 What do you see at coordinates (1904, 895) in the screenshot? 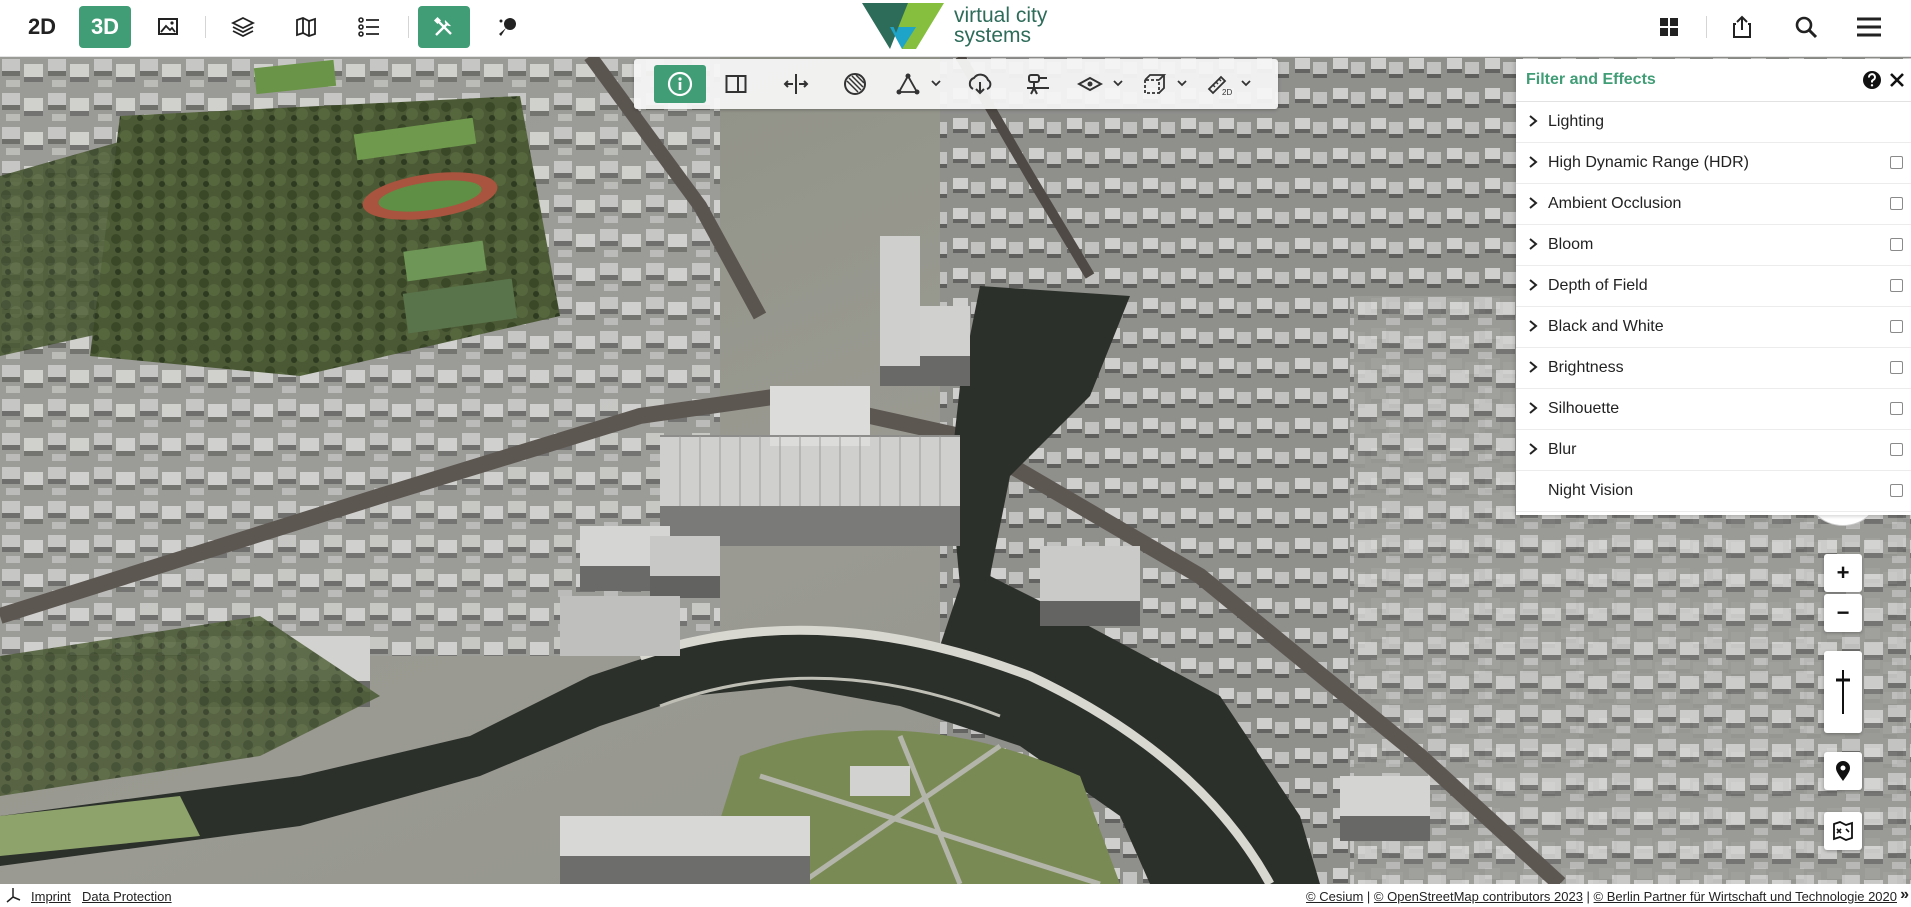
I see `attribution-expand-button: »` at bounding box center [1904, 895].